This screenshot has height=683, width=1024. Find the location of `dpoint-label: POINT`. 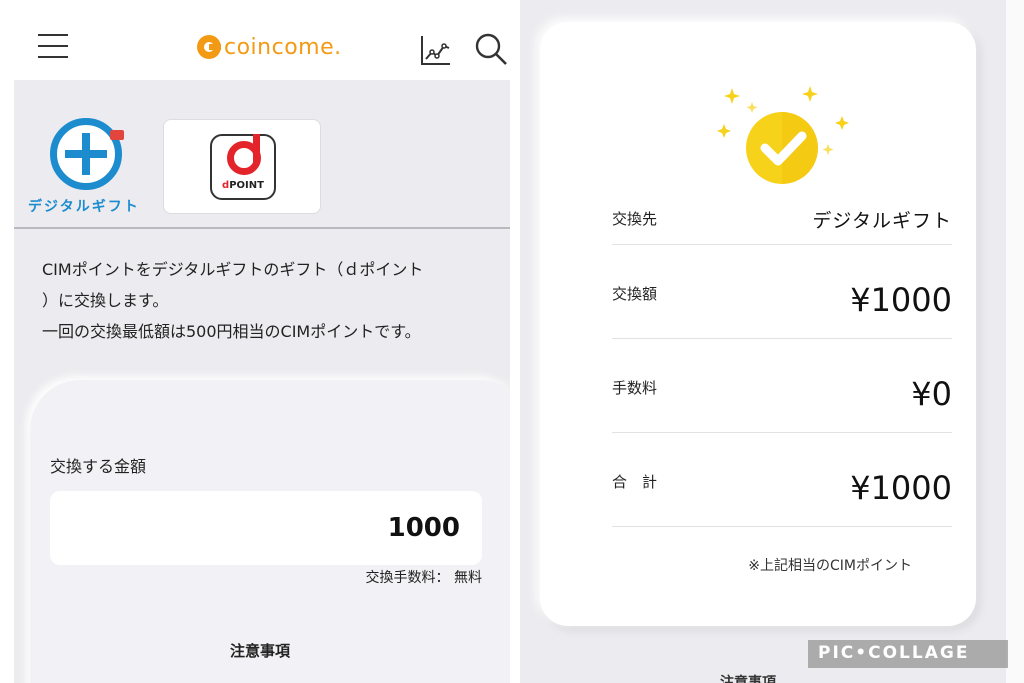

dpoint-label: POINT is located at coordinates (246, 185).